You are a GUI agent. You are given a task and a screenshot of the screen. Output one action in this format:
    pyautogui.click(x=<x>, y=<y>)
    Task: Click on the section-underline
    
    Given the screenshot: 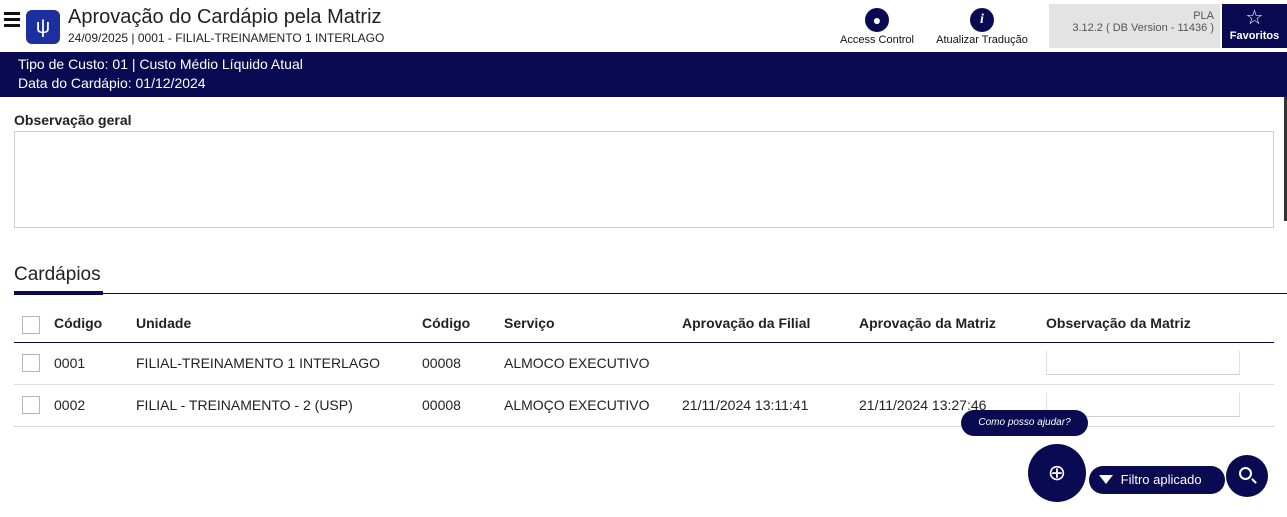 What is the action you would take?
    pyautogui.click(x=58, y=293)
    